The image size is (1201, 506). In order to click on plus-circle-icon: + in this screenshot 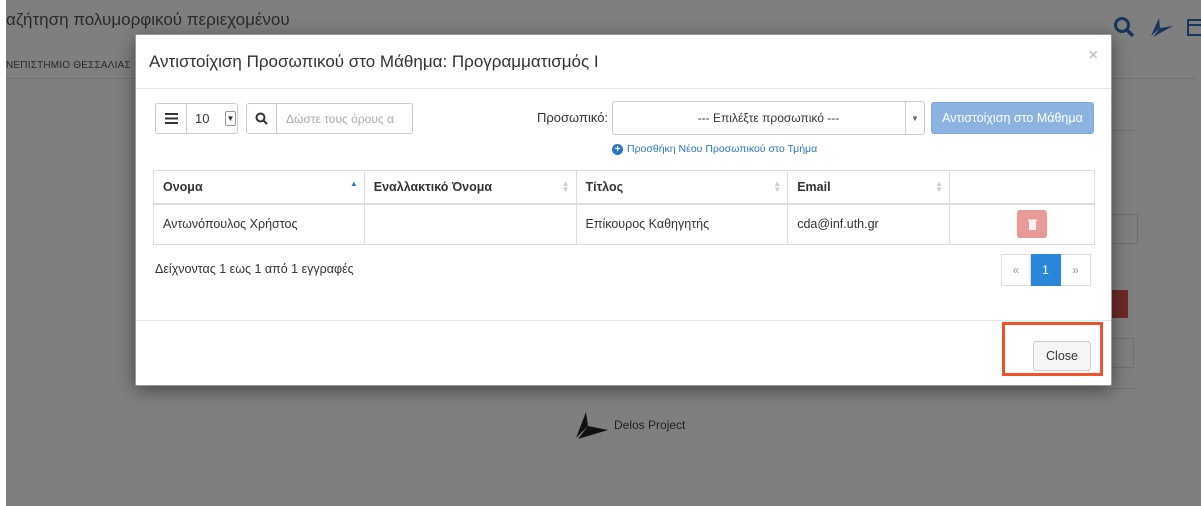, I will do `click(617, 149)`.